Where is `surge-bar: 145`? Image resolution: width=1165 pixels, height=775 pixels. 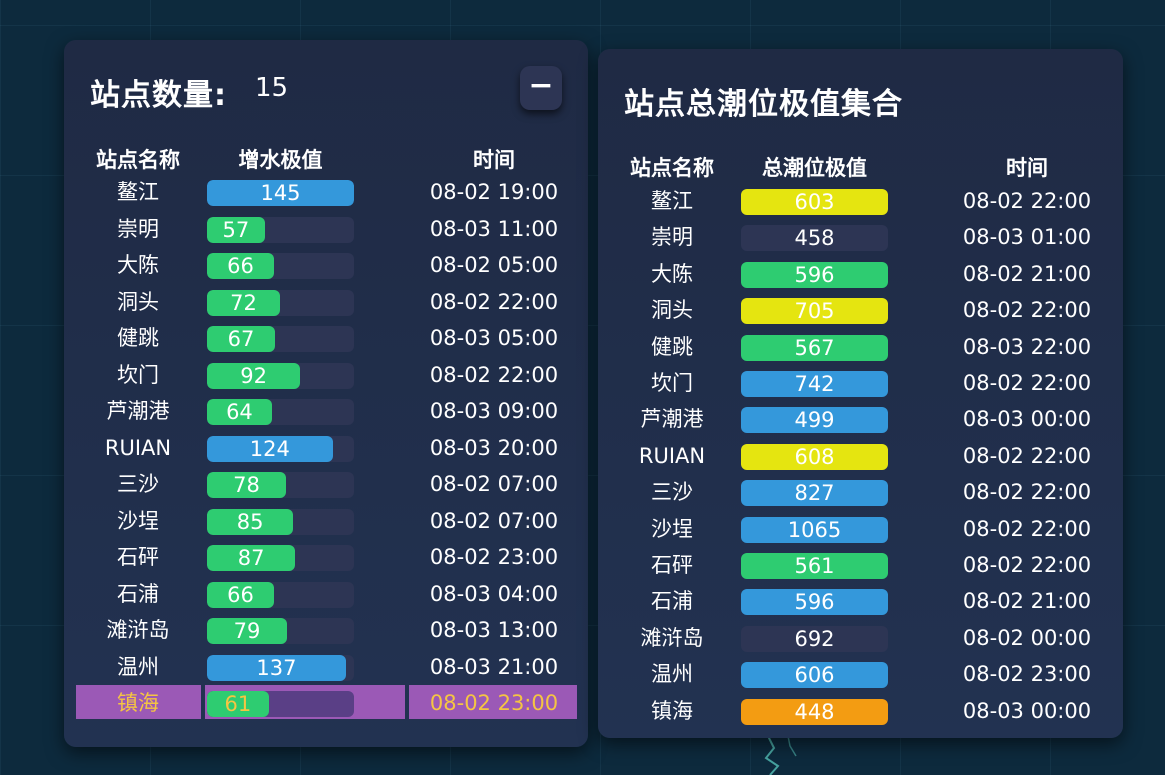 surge-bar: 145 is located at coordinates (280, 193).